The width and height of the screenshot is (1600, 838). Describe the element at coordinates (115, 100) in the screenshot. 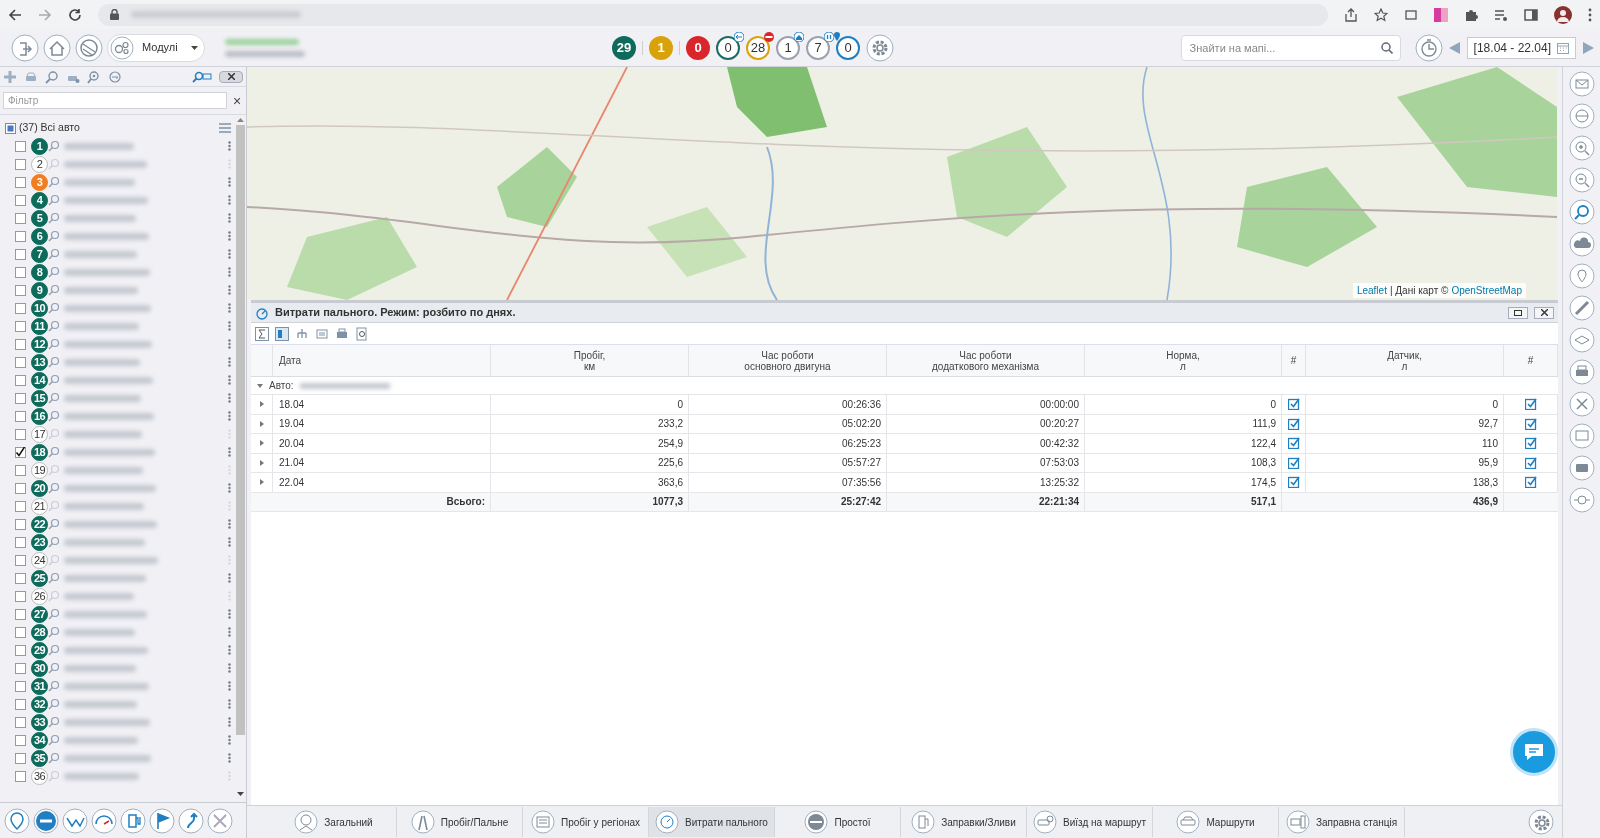

I see `filter-field: Фільтр` at that location.